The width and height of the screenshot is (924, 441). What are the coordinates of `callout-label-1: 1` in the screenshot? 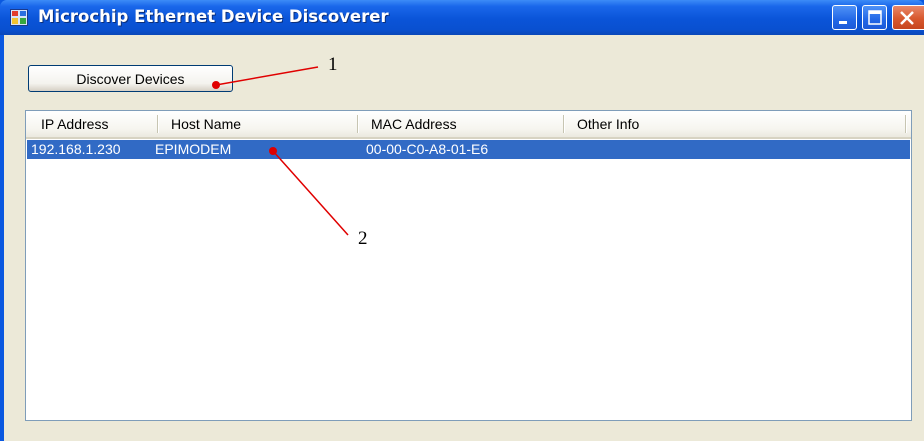 It's located at (333, 64).